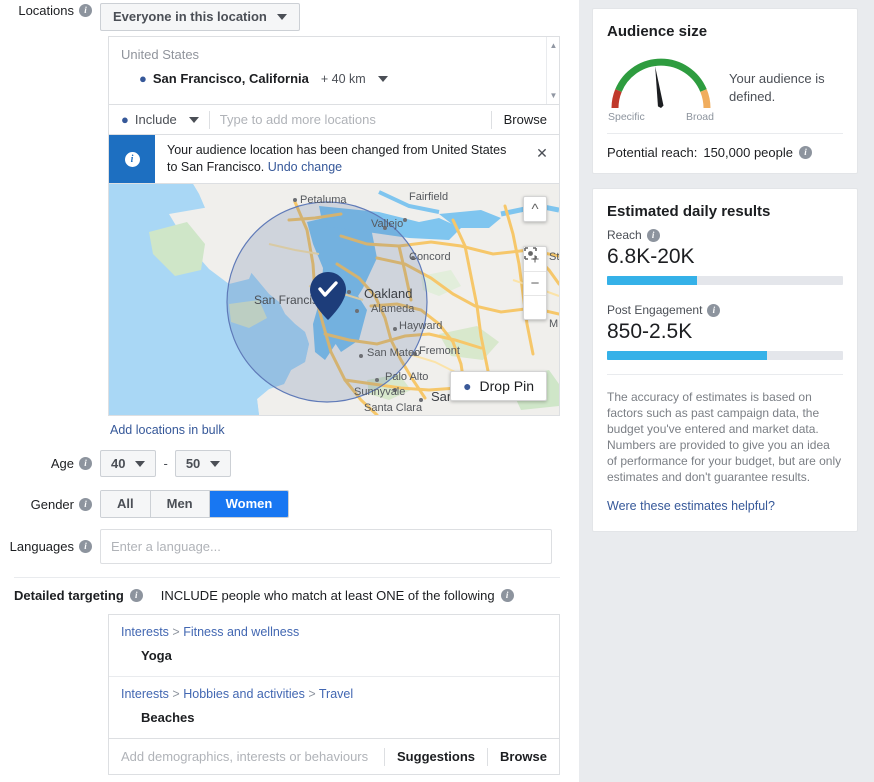 The height and width of the screenshot is (782, 874). I want to click on targeting-path: Interests > Fitness and wellness, so click(334, 634).